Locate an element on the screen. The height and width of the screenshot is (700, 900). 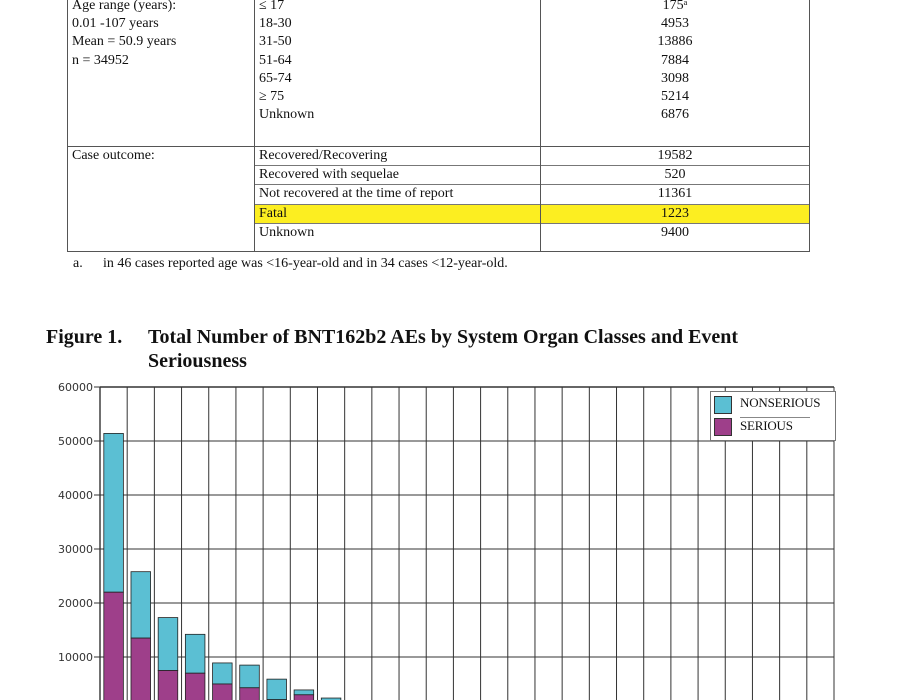
y-tick-label: 50000 is located at coordinates (75, 441).